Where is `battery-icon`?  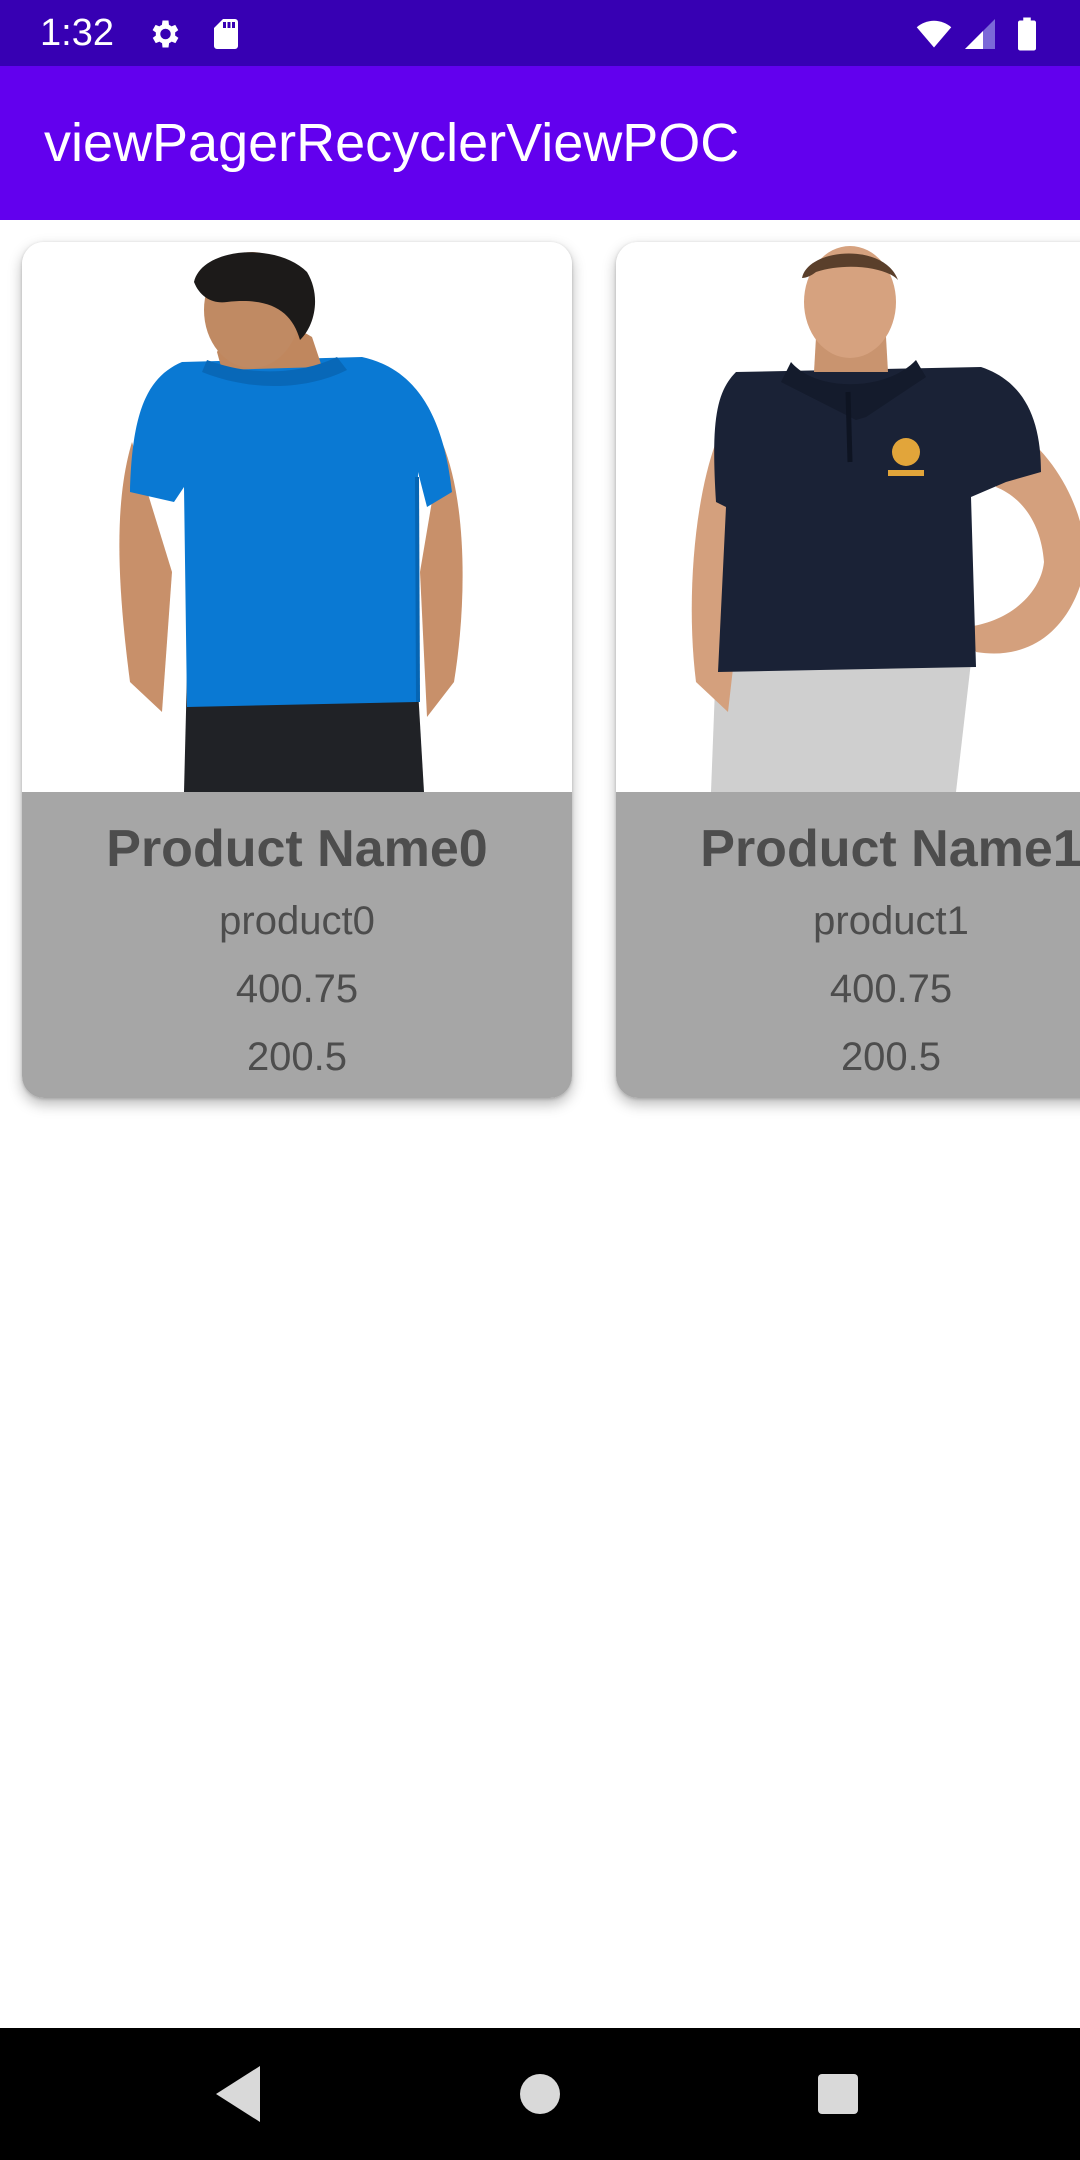 battery-icon is located at coordinates (1027, 34).